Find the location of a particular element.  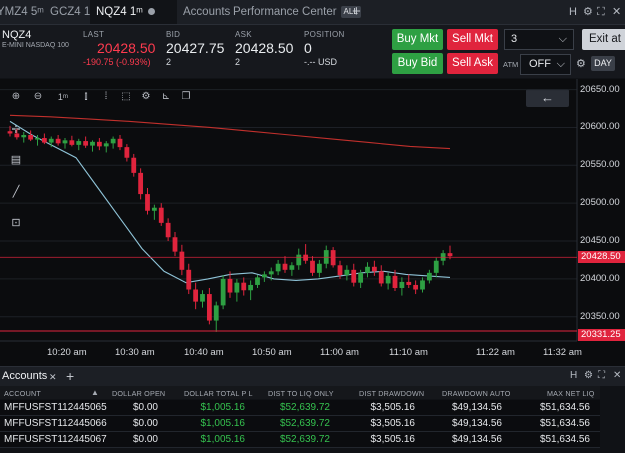

tab-label: YMZ4 5ᵐ is located at coordinates (22, 12).